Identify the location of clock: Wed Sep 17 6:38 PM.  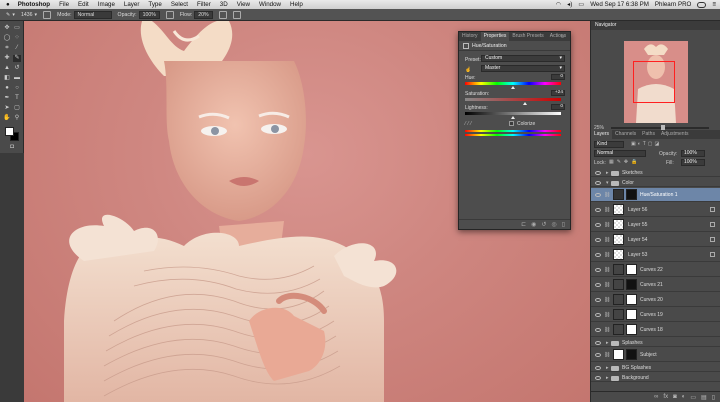
(619, 4).